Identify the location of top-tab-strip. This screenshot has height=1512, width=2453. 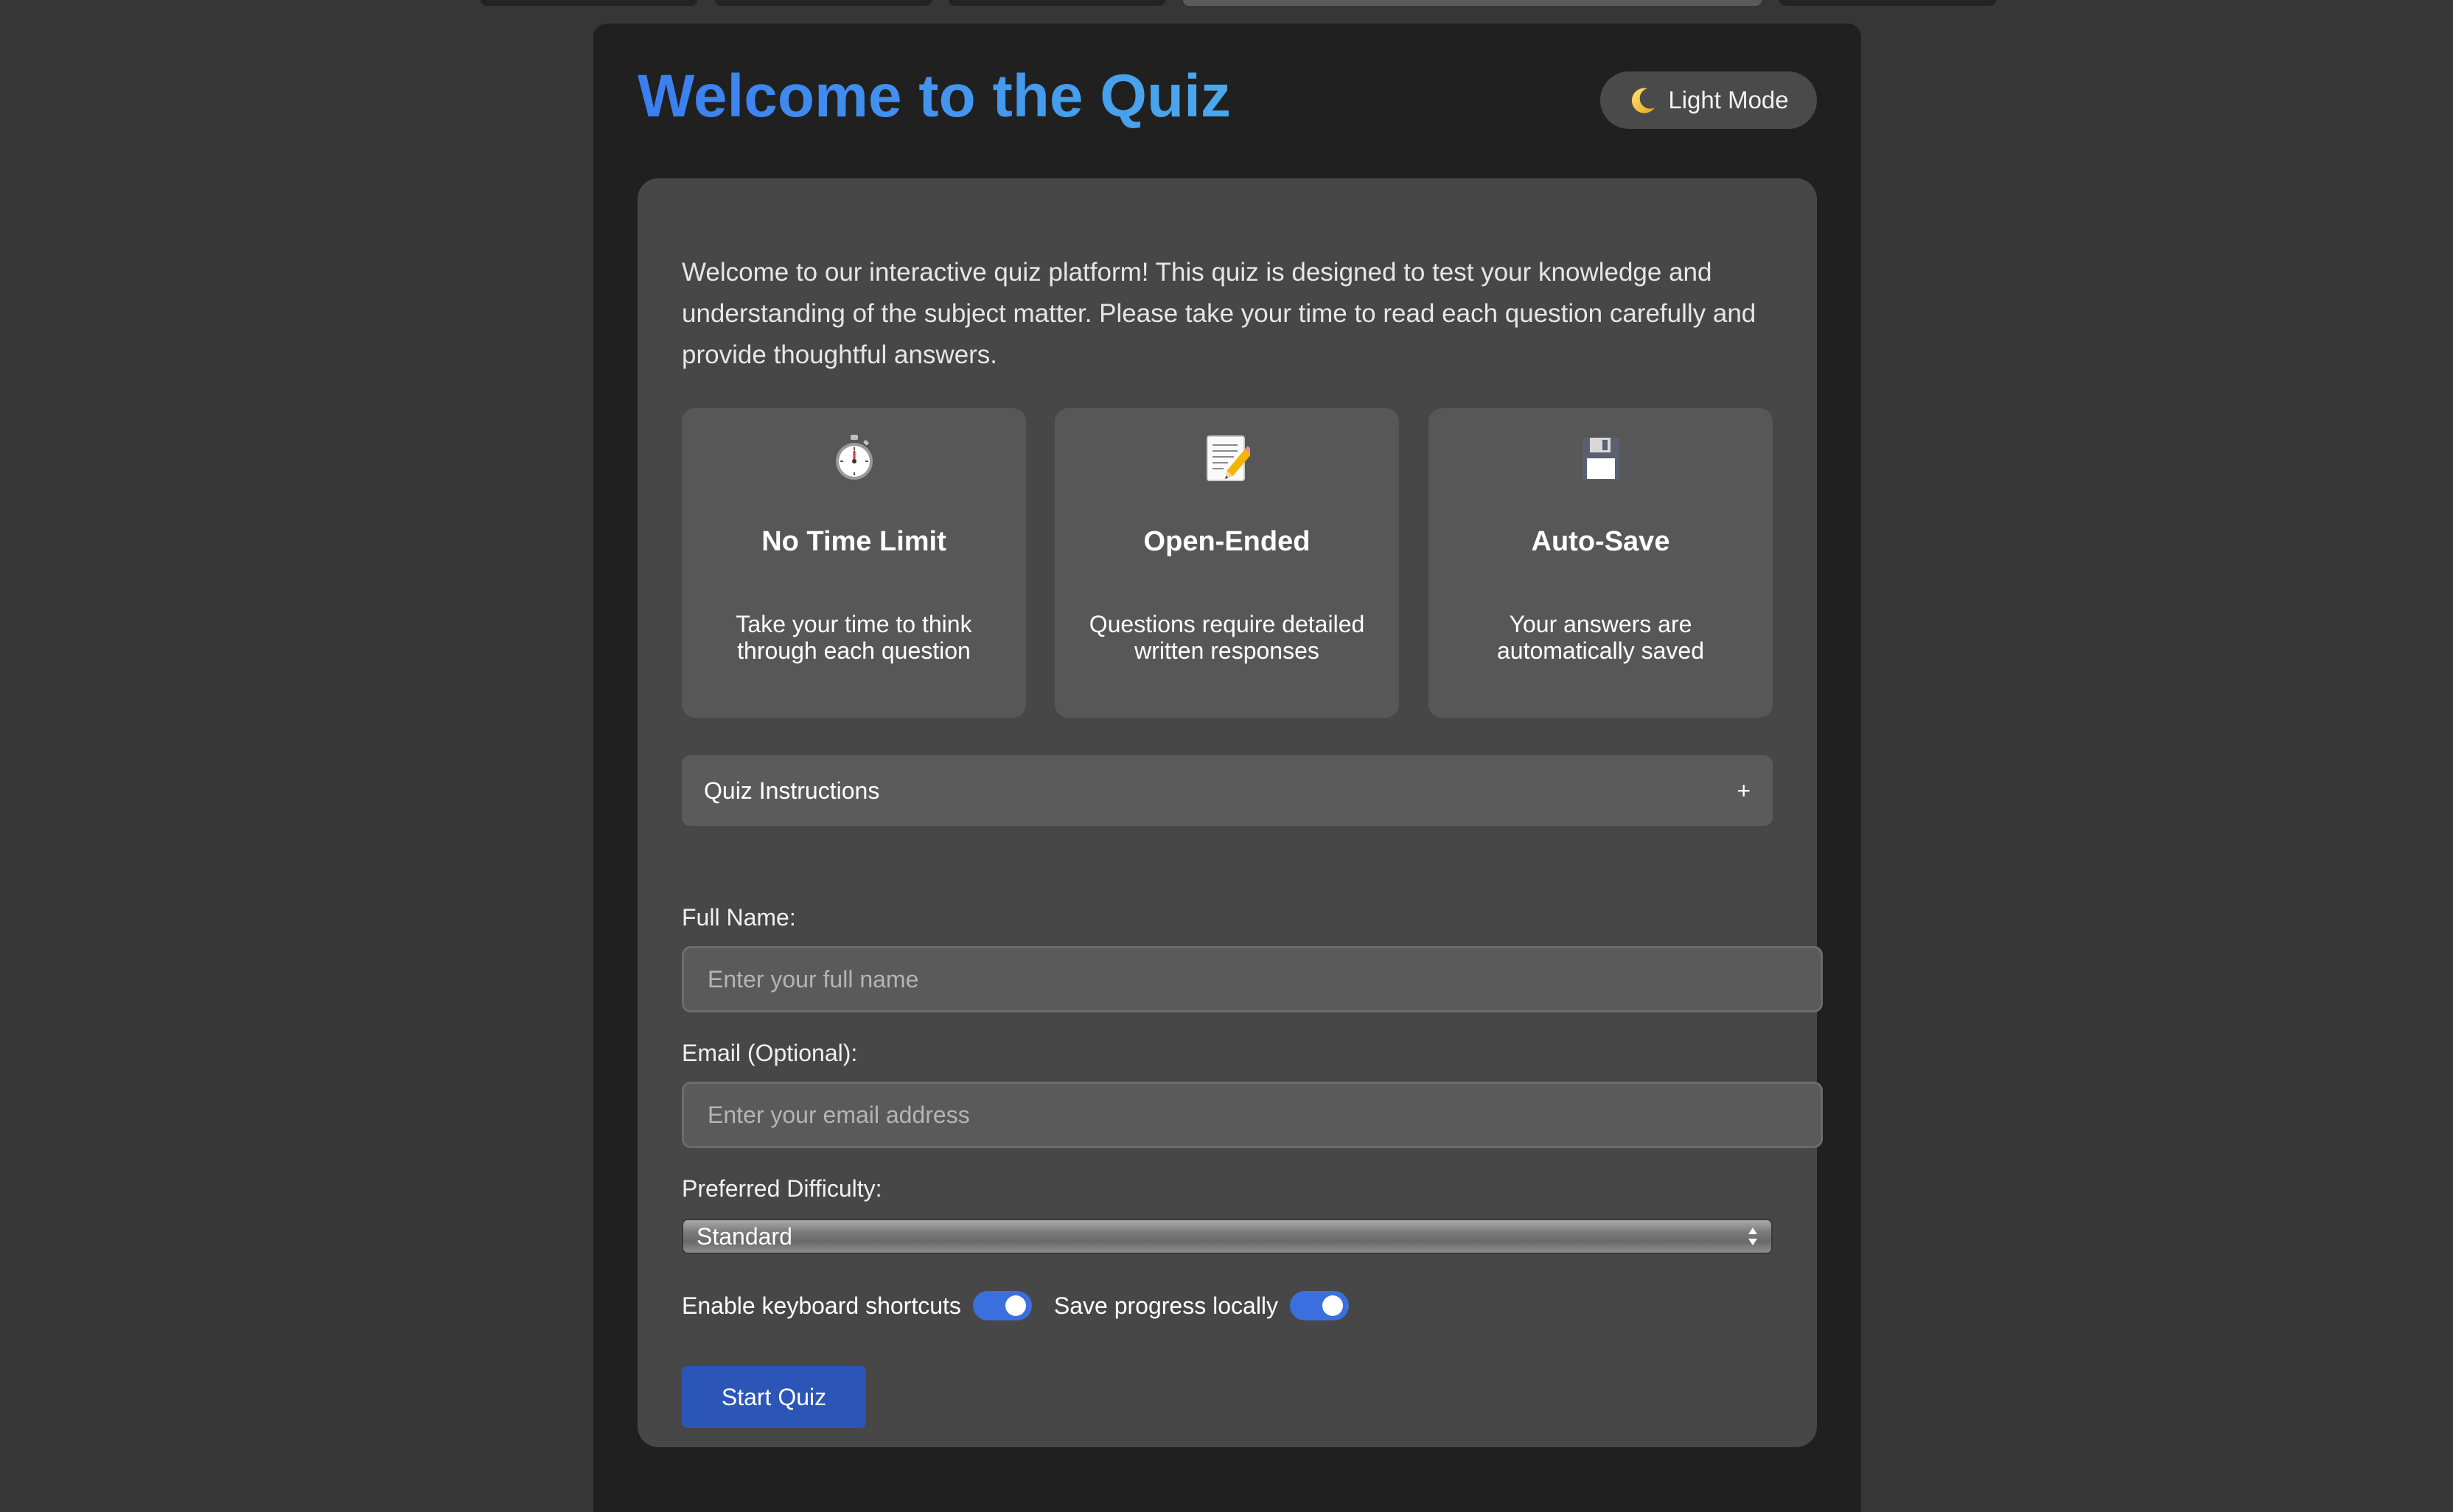
(1226, 3).